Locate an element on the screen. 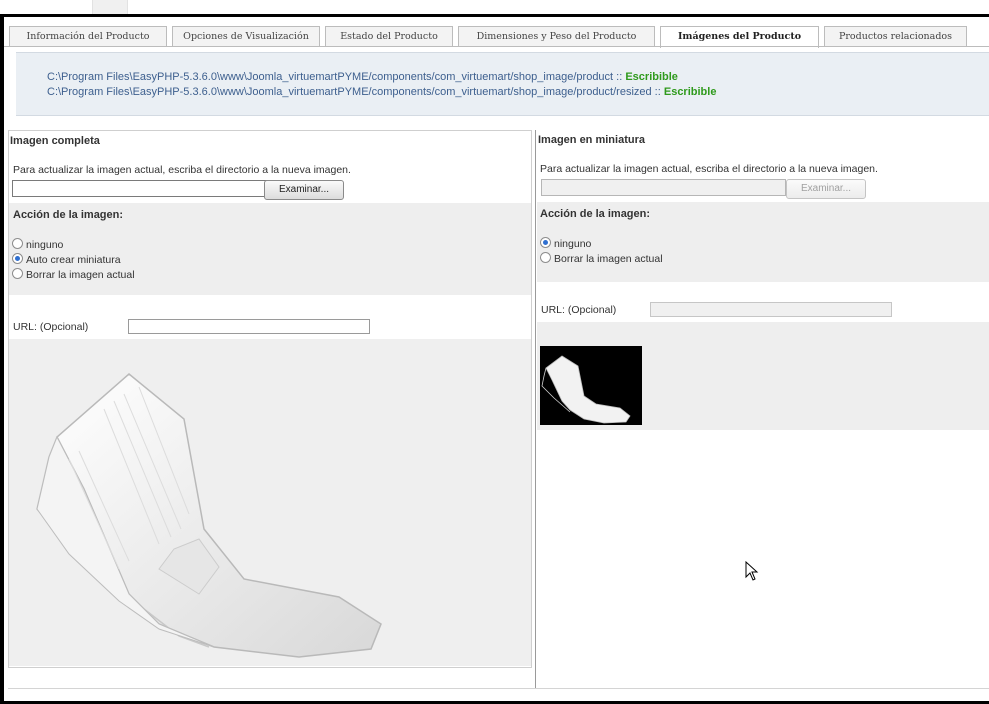 Image resolution: width=989 pixels, height=704 pixels. full-radio-borrar-label: Borrar la imagen actual is located at coordinates (80, 275).